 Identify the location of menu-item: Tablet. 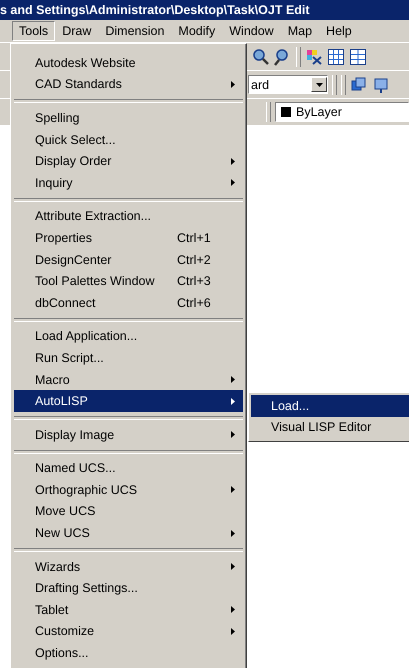
(128, 610).